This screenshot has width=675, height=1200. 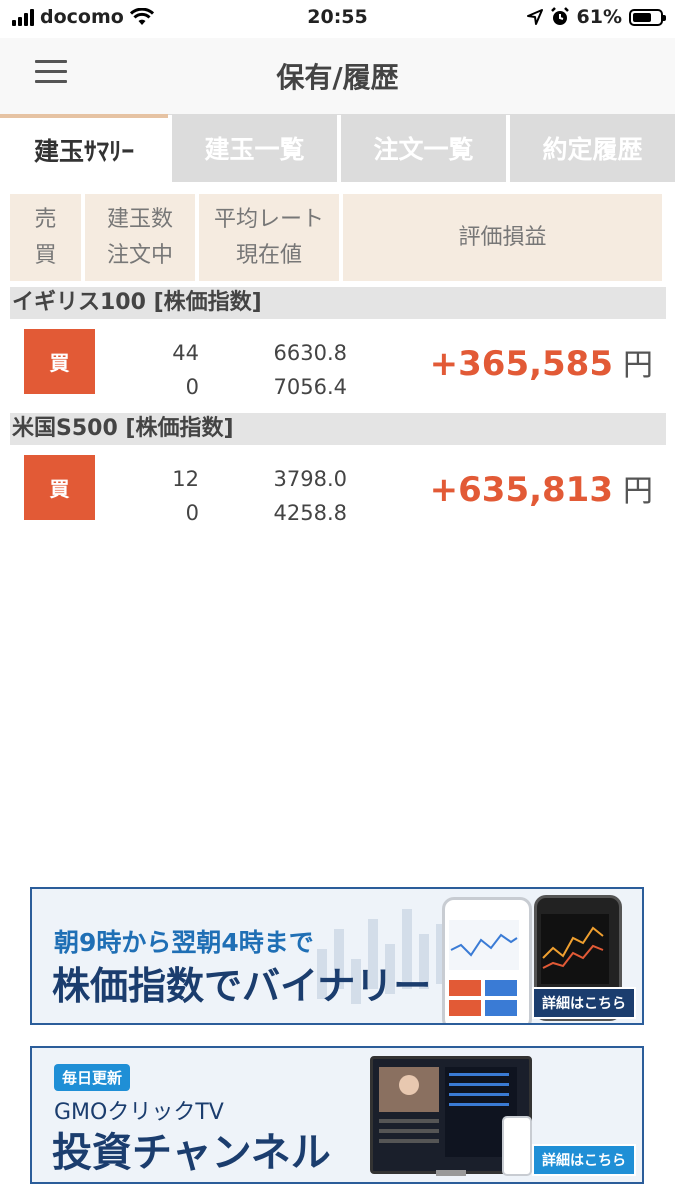 What do you see at coordinates (338, 303) in the screenshot?
I see `instrument-header: イギリス100 [株価指数]` at bounding box center [338, 303].